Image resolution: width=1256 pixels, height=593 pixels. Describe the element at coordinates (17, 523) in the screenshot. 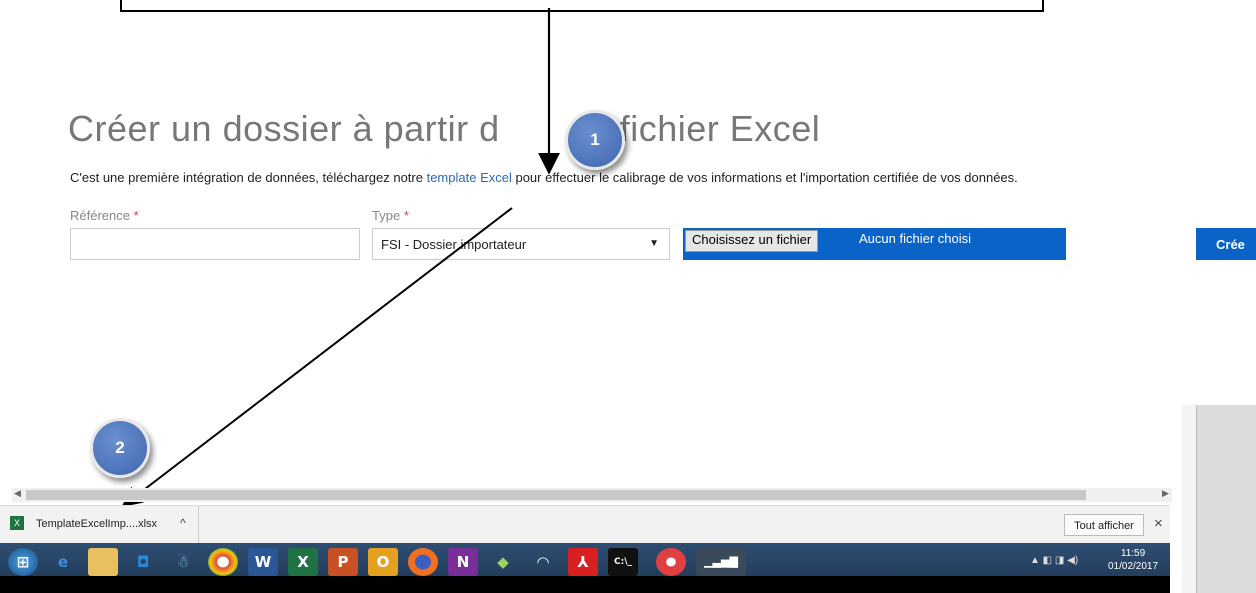

I see `excel-file-icon: X` at that location.